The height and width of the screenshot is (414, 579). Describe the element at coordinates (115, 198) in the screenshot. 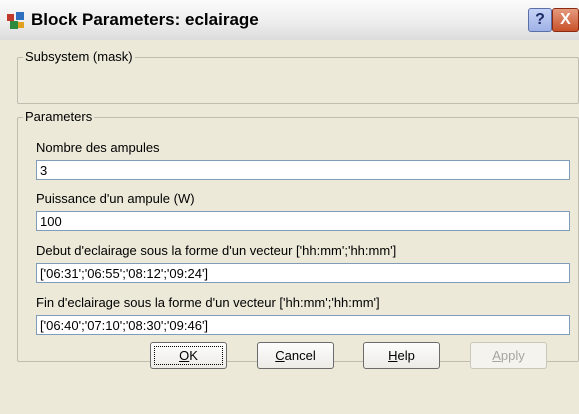

I see `field-label-puissance: Puissance d'un ampule (W)` at that location.